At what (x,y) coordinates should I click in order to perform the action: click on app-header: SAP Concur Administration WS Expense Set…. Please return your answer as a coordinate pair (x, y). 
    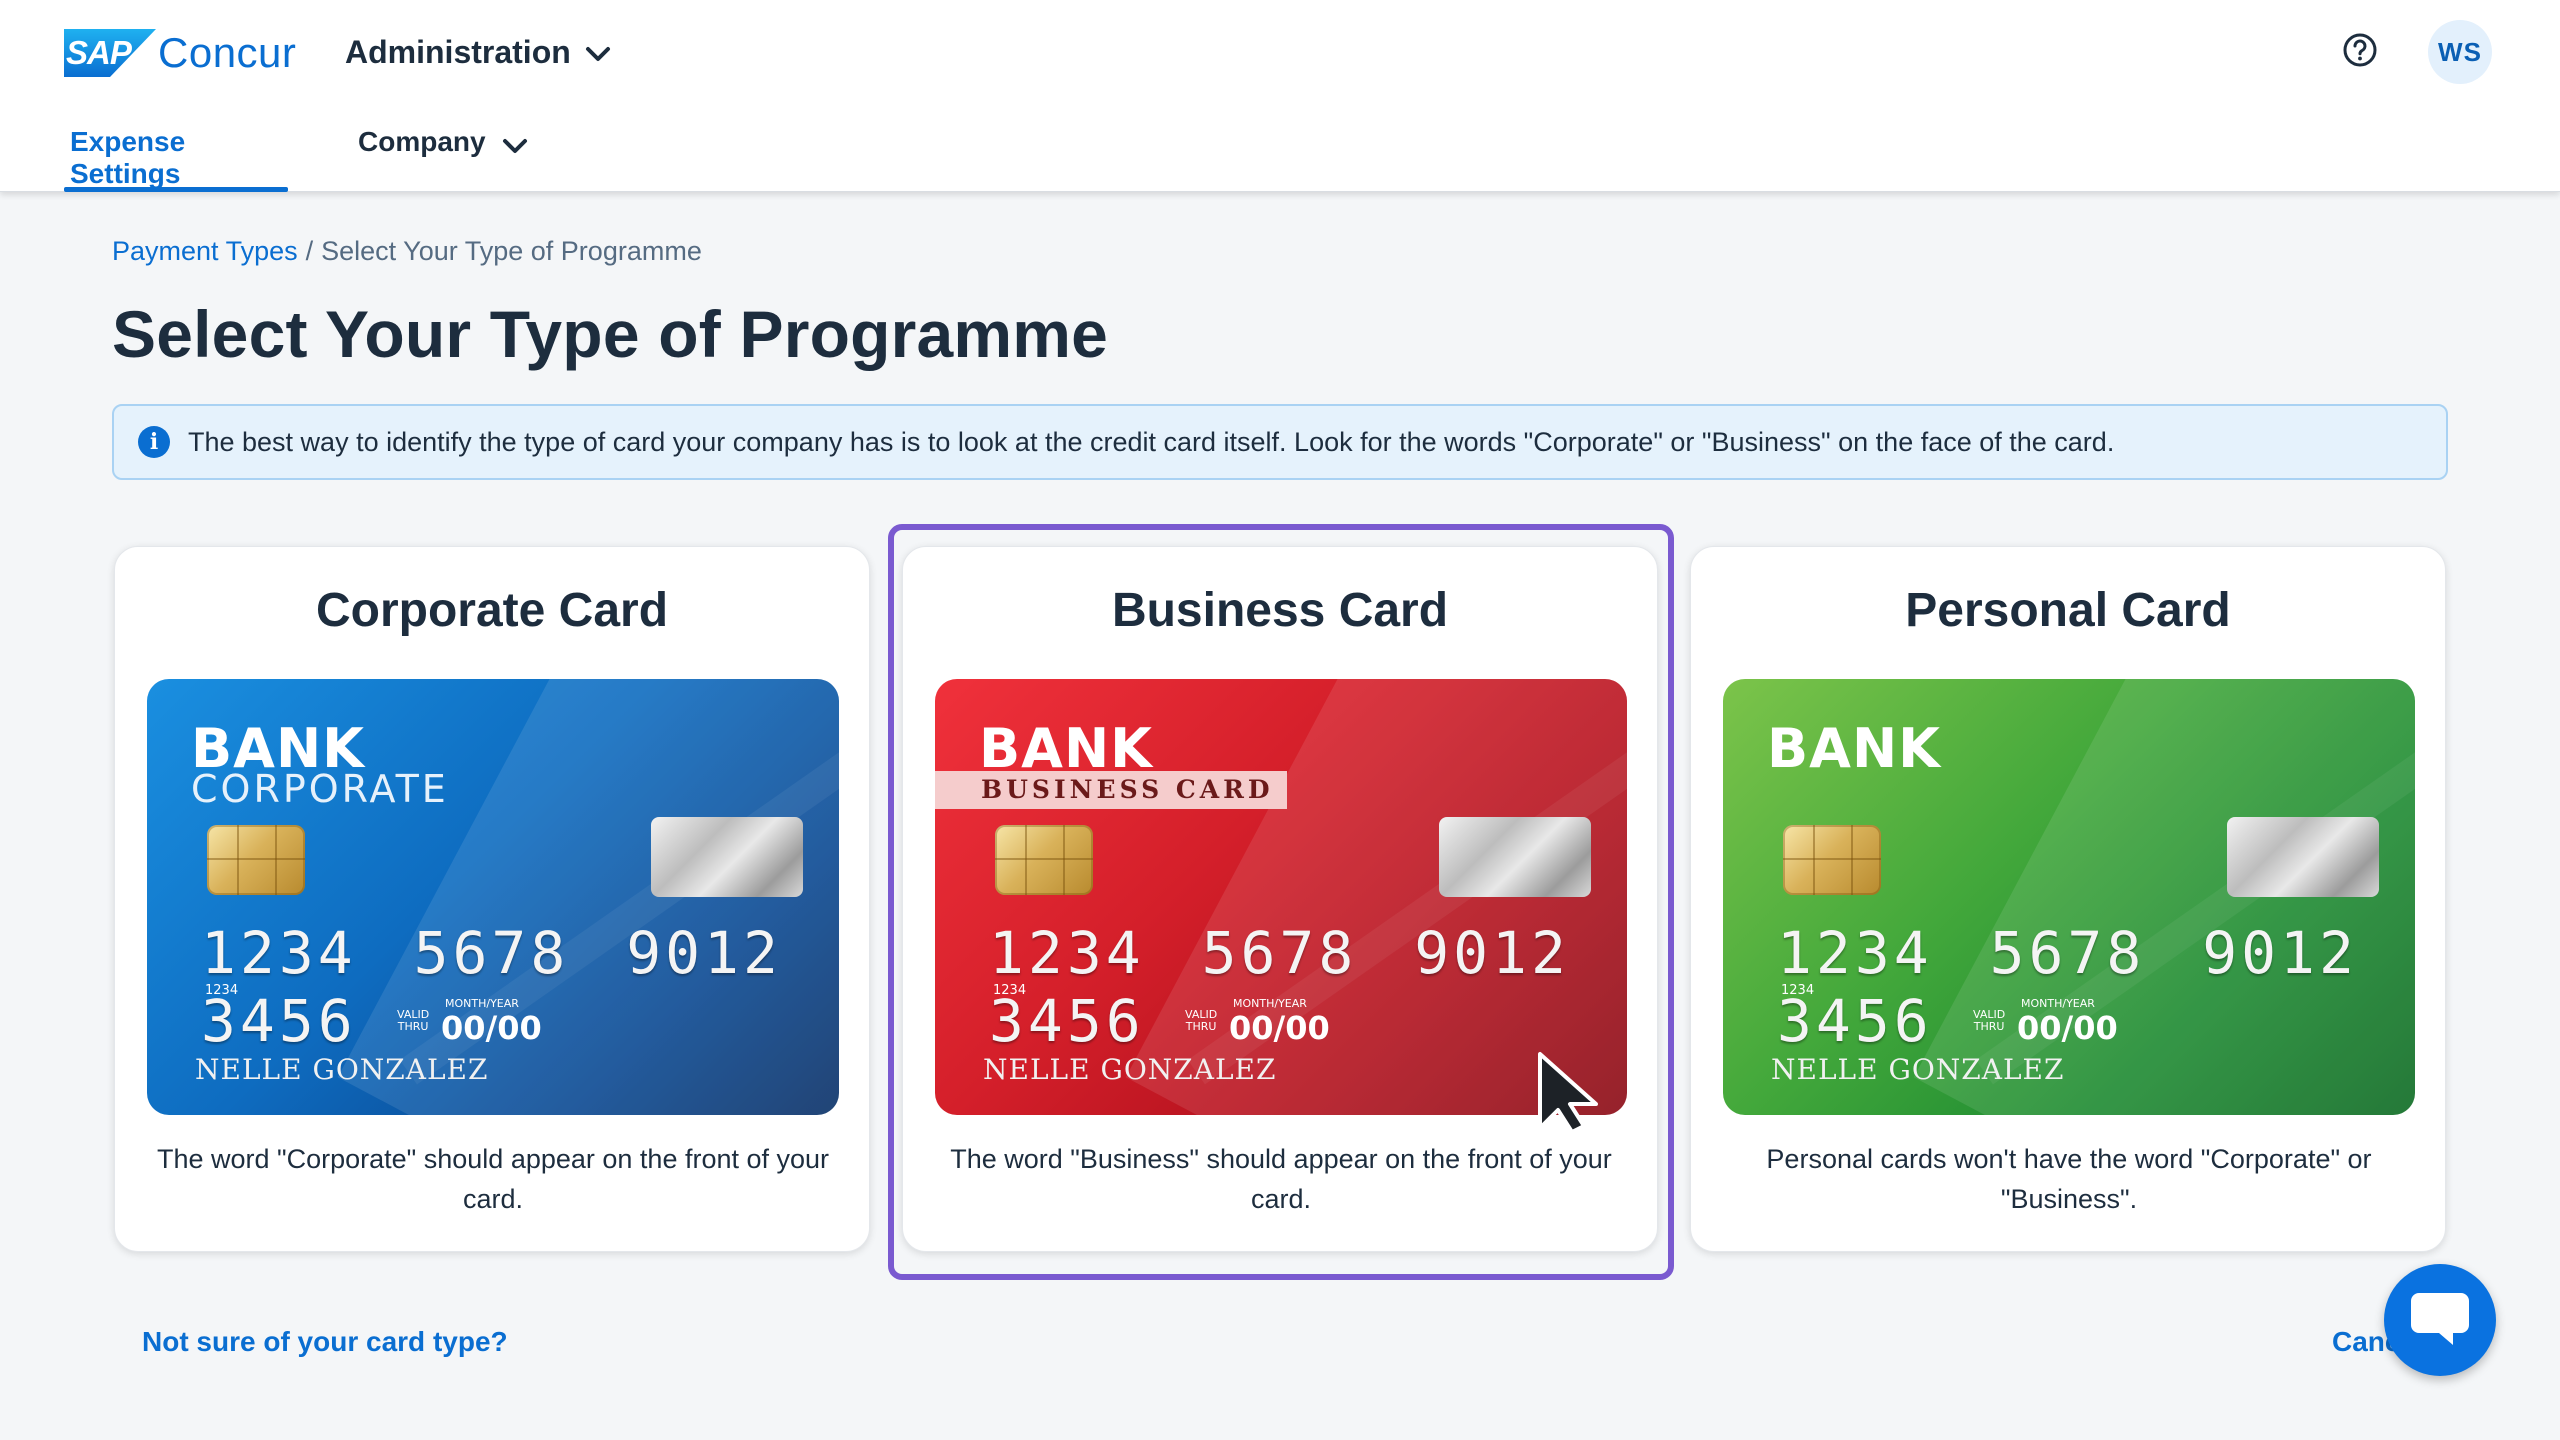
    Looking at the image, I should click on (1280, 96).